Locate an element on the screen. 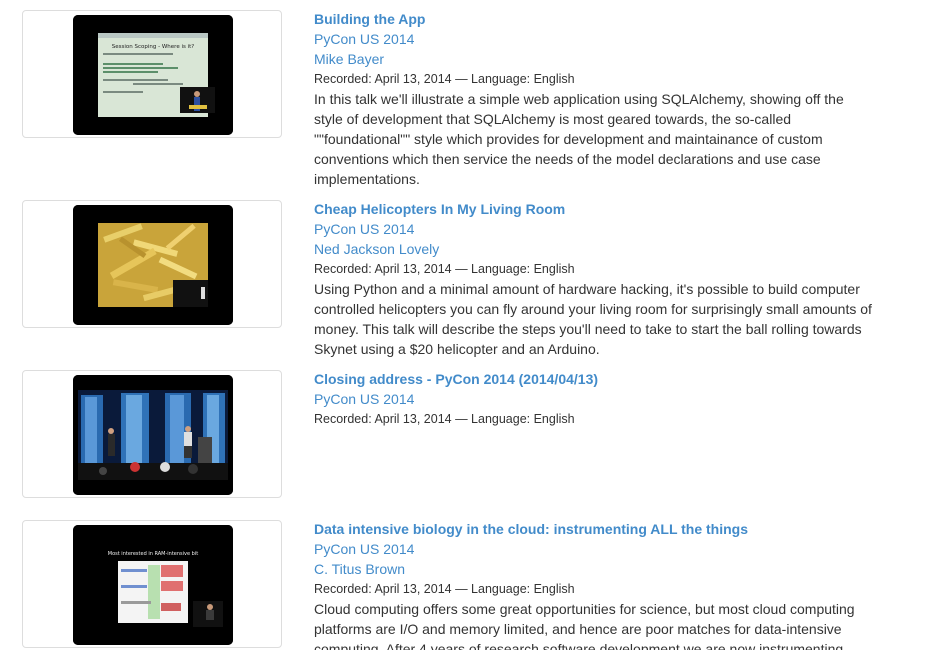 The height and width of the screenshot is (650, 950). speaker-link: Mike Bayer is located at coordinates (594, 59).